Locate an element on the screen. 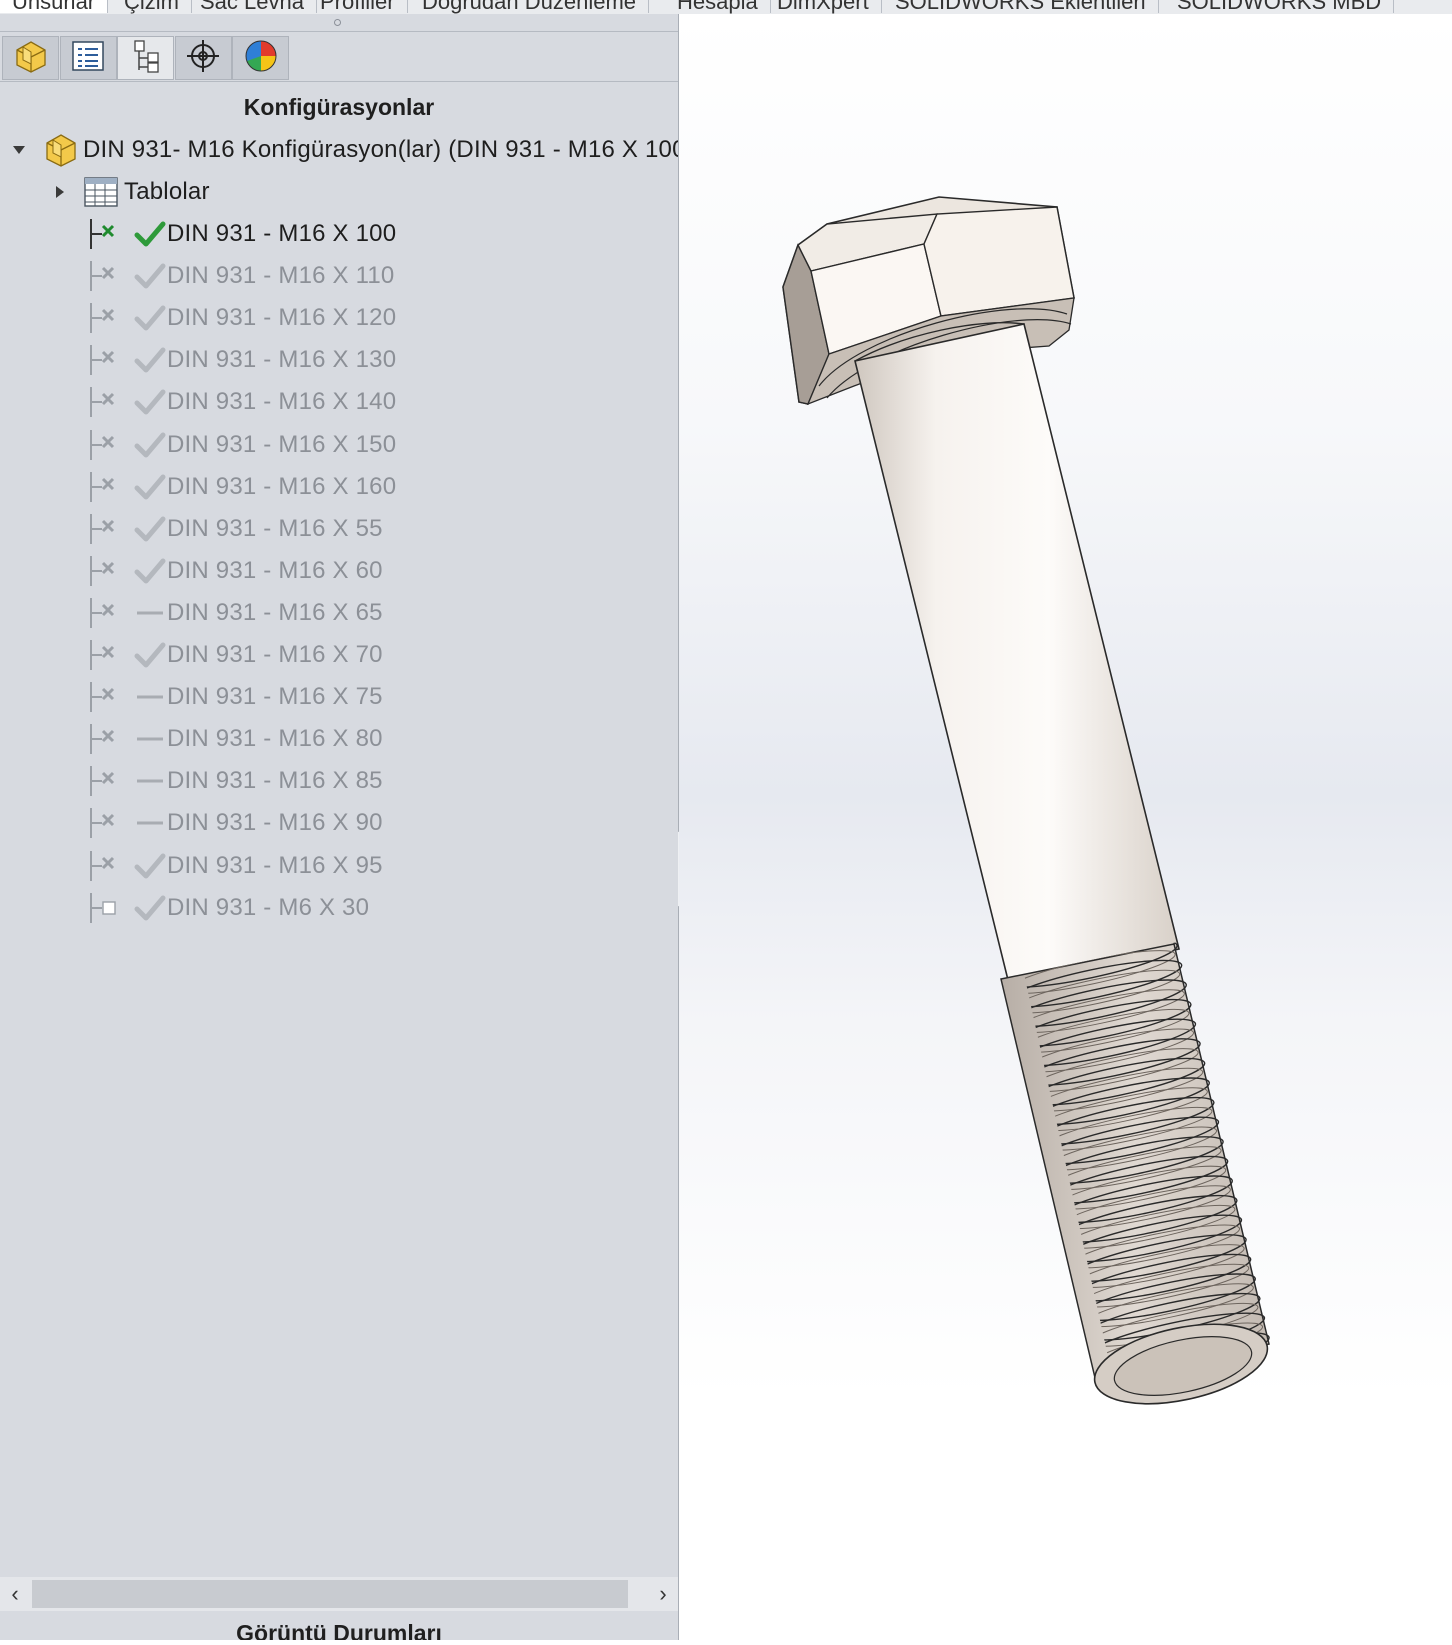 This screenshot has width=1452, height=1645. configuration-item: DIN 931 - M16 X 130 is located at coordinates (339, 360).